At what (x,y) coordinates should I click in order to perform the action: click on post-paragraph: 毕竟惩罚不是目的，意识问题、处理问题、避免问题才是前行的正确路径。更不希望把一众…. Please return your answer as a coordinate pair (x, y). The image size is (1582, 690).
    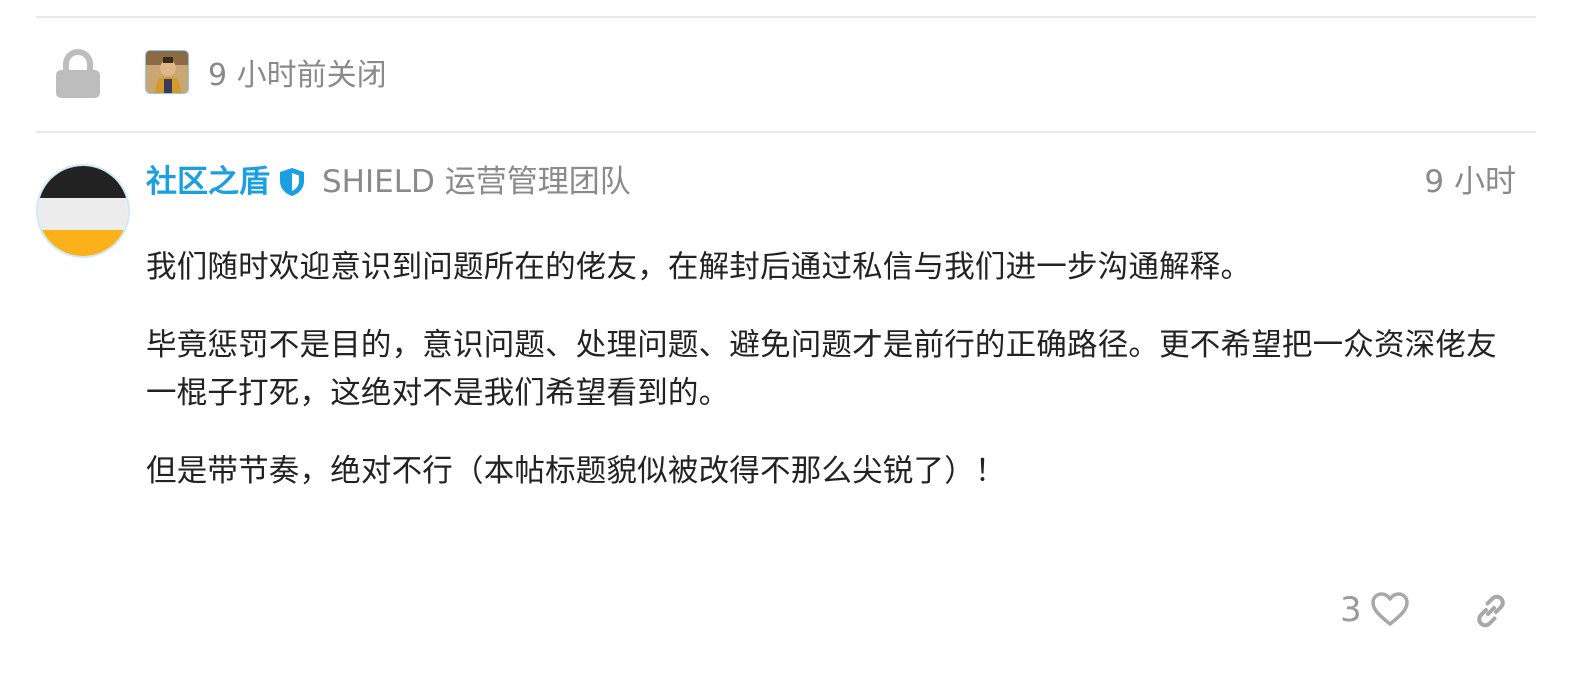
    Looking at the image, I should click on (821, 369).